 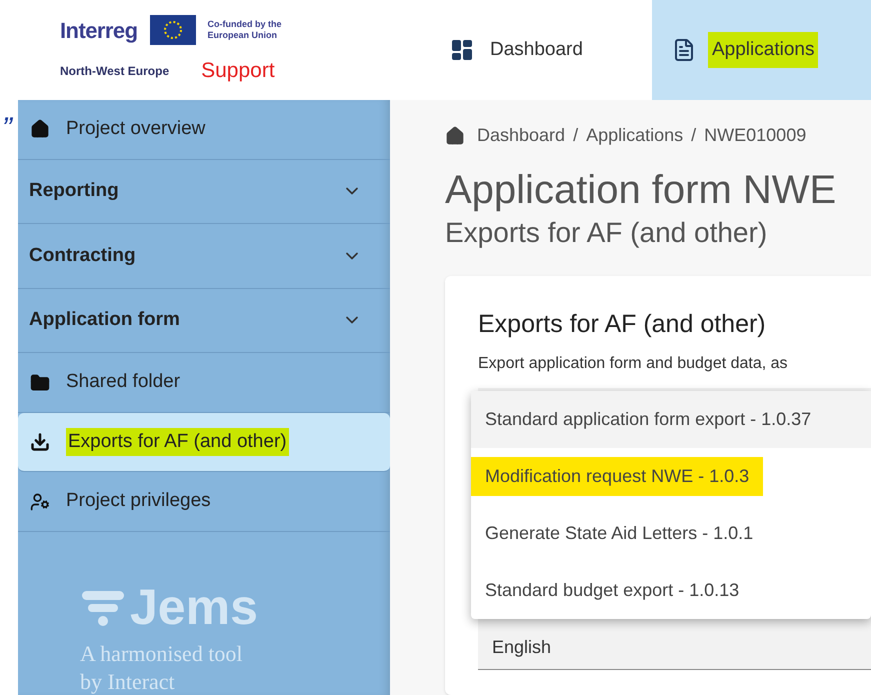 I want to click on annotation-mark: ”, so click(x=8, y=129).